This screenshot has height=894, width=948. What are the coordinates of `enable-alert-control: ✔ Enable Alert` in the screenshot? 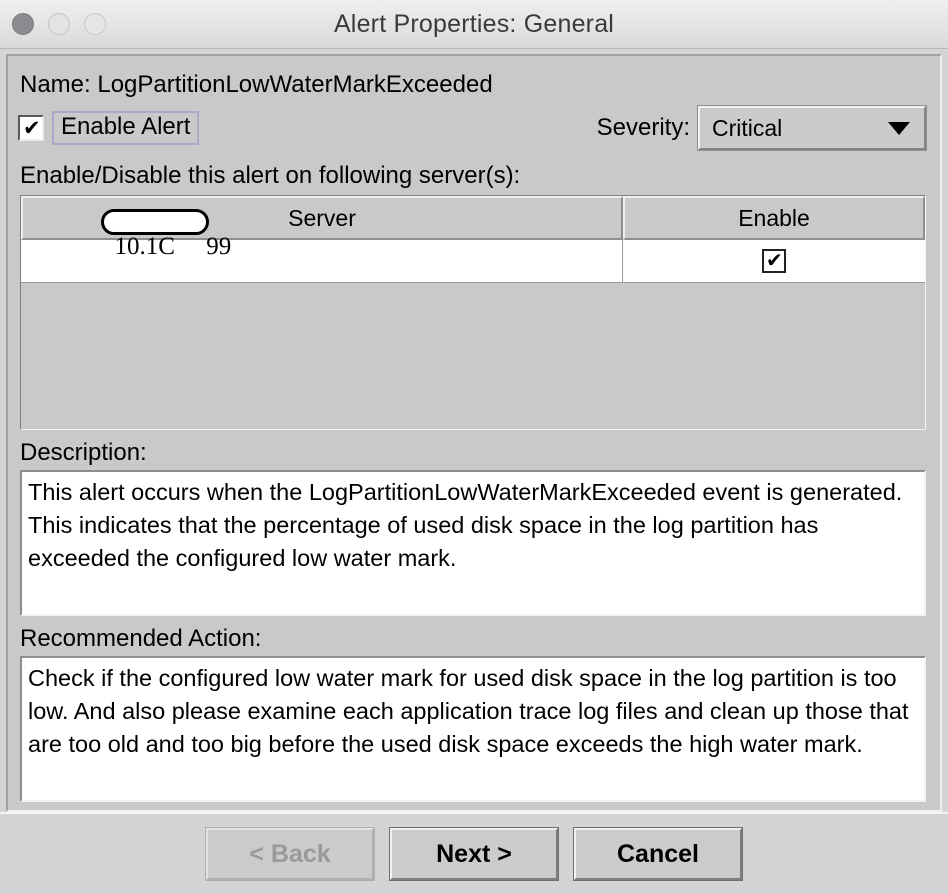 It's located at (109, 128).